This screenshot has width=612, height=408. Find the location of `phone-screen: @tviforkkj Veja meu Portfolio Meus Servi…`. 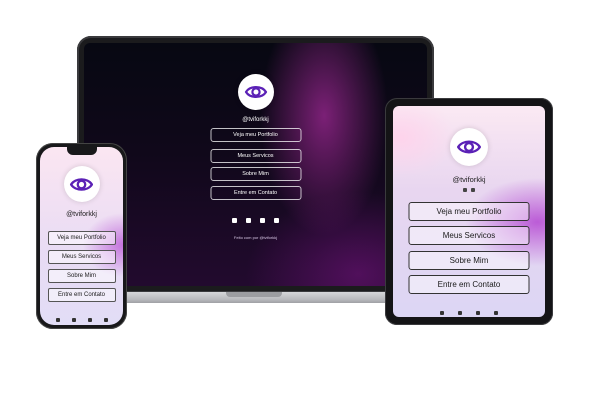

phone-screen: @tviforkkj Veja meu Portfolio Meus Servi… is located at coordinates (81, 236).